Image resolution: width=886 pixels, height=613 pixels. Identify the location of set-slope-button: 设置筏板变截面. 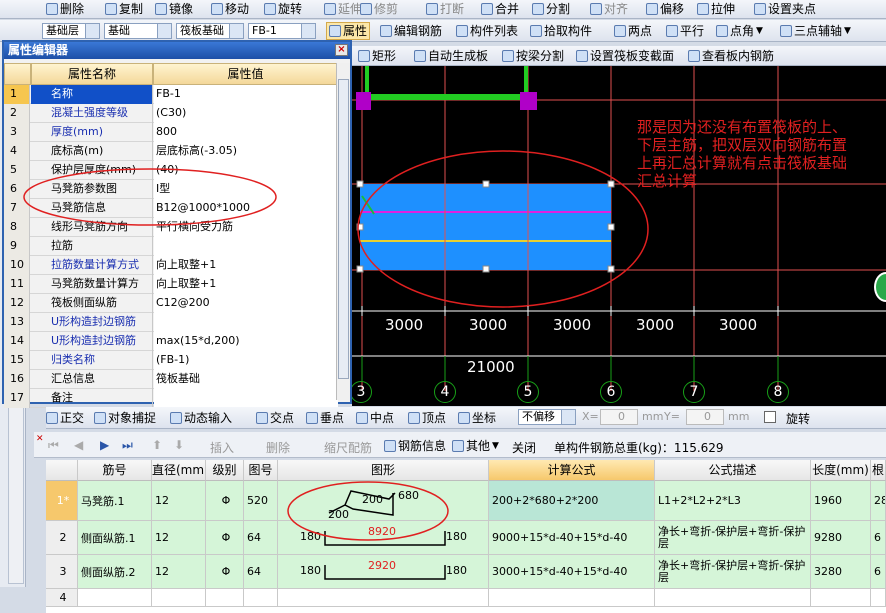
(625, 56).